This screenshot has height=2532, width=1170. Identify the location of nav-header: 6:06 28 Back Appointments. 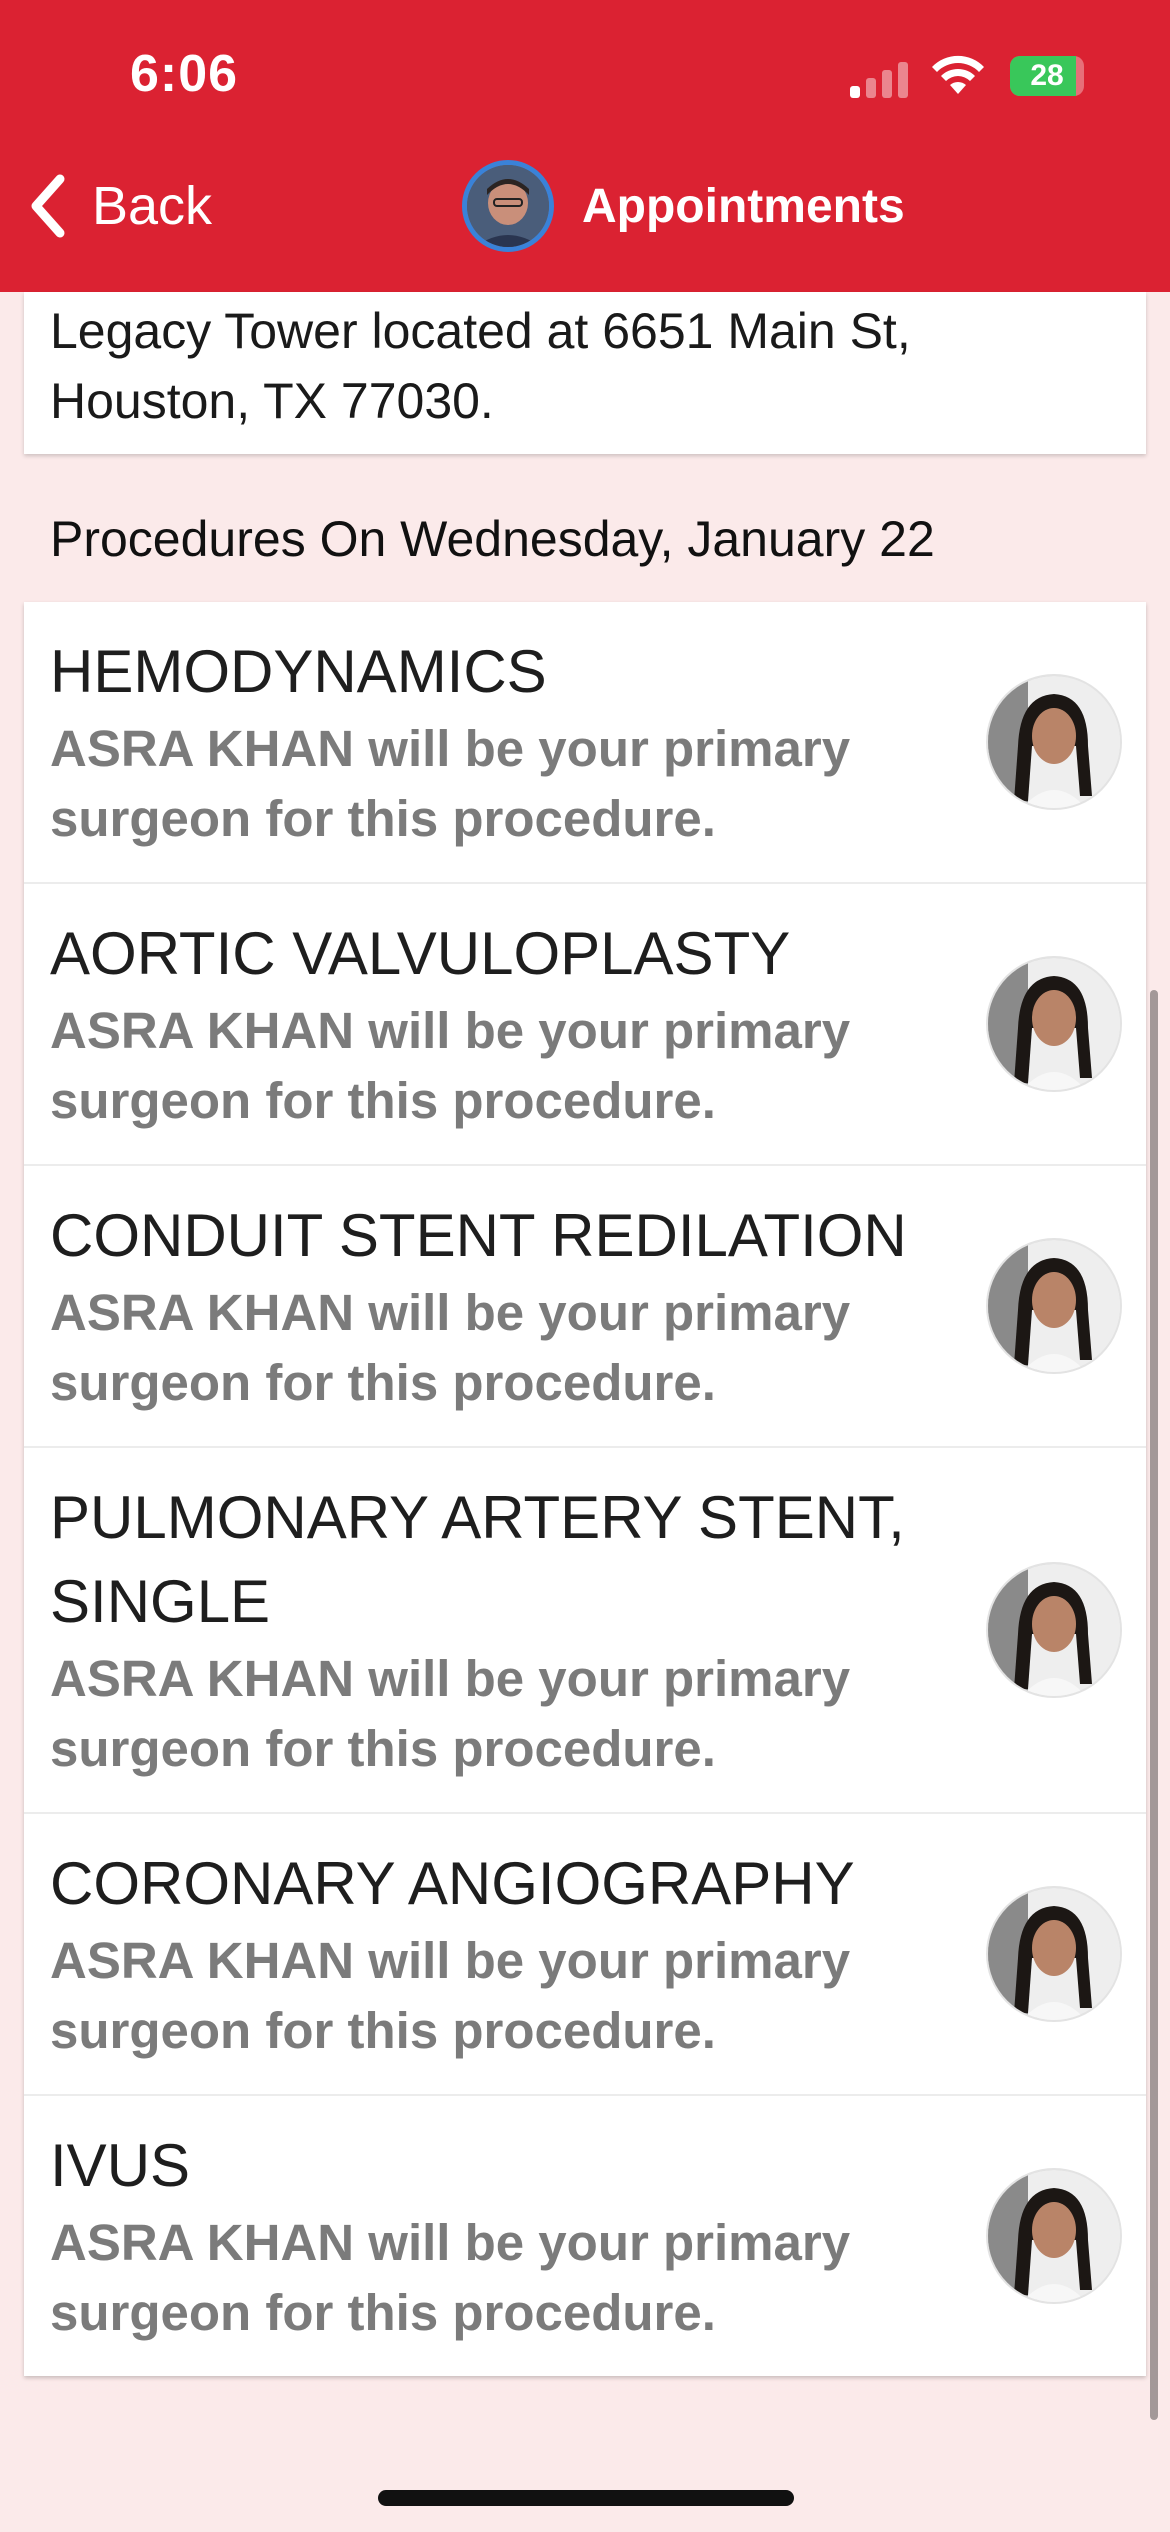
(585, 146).